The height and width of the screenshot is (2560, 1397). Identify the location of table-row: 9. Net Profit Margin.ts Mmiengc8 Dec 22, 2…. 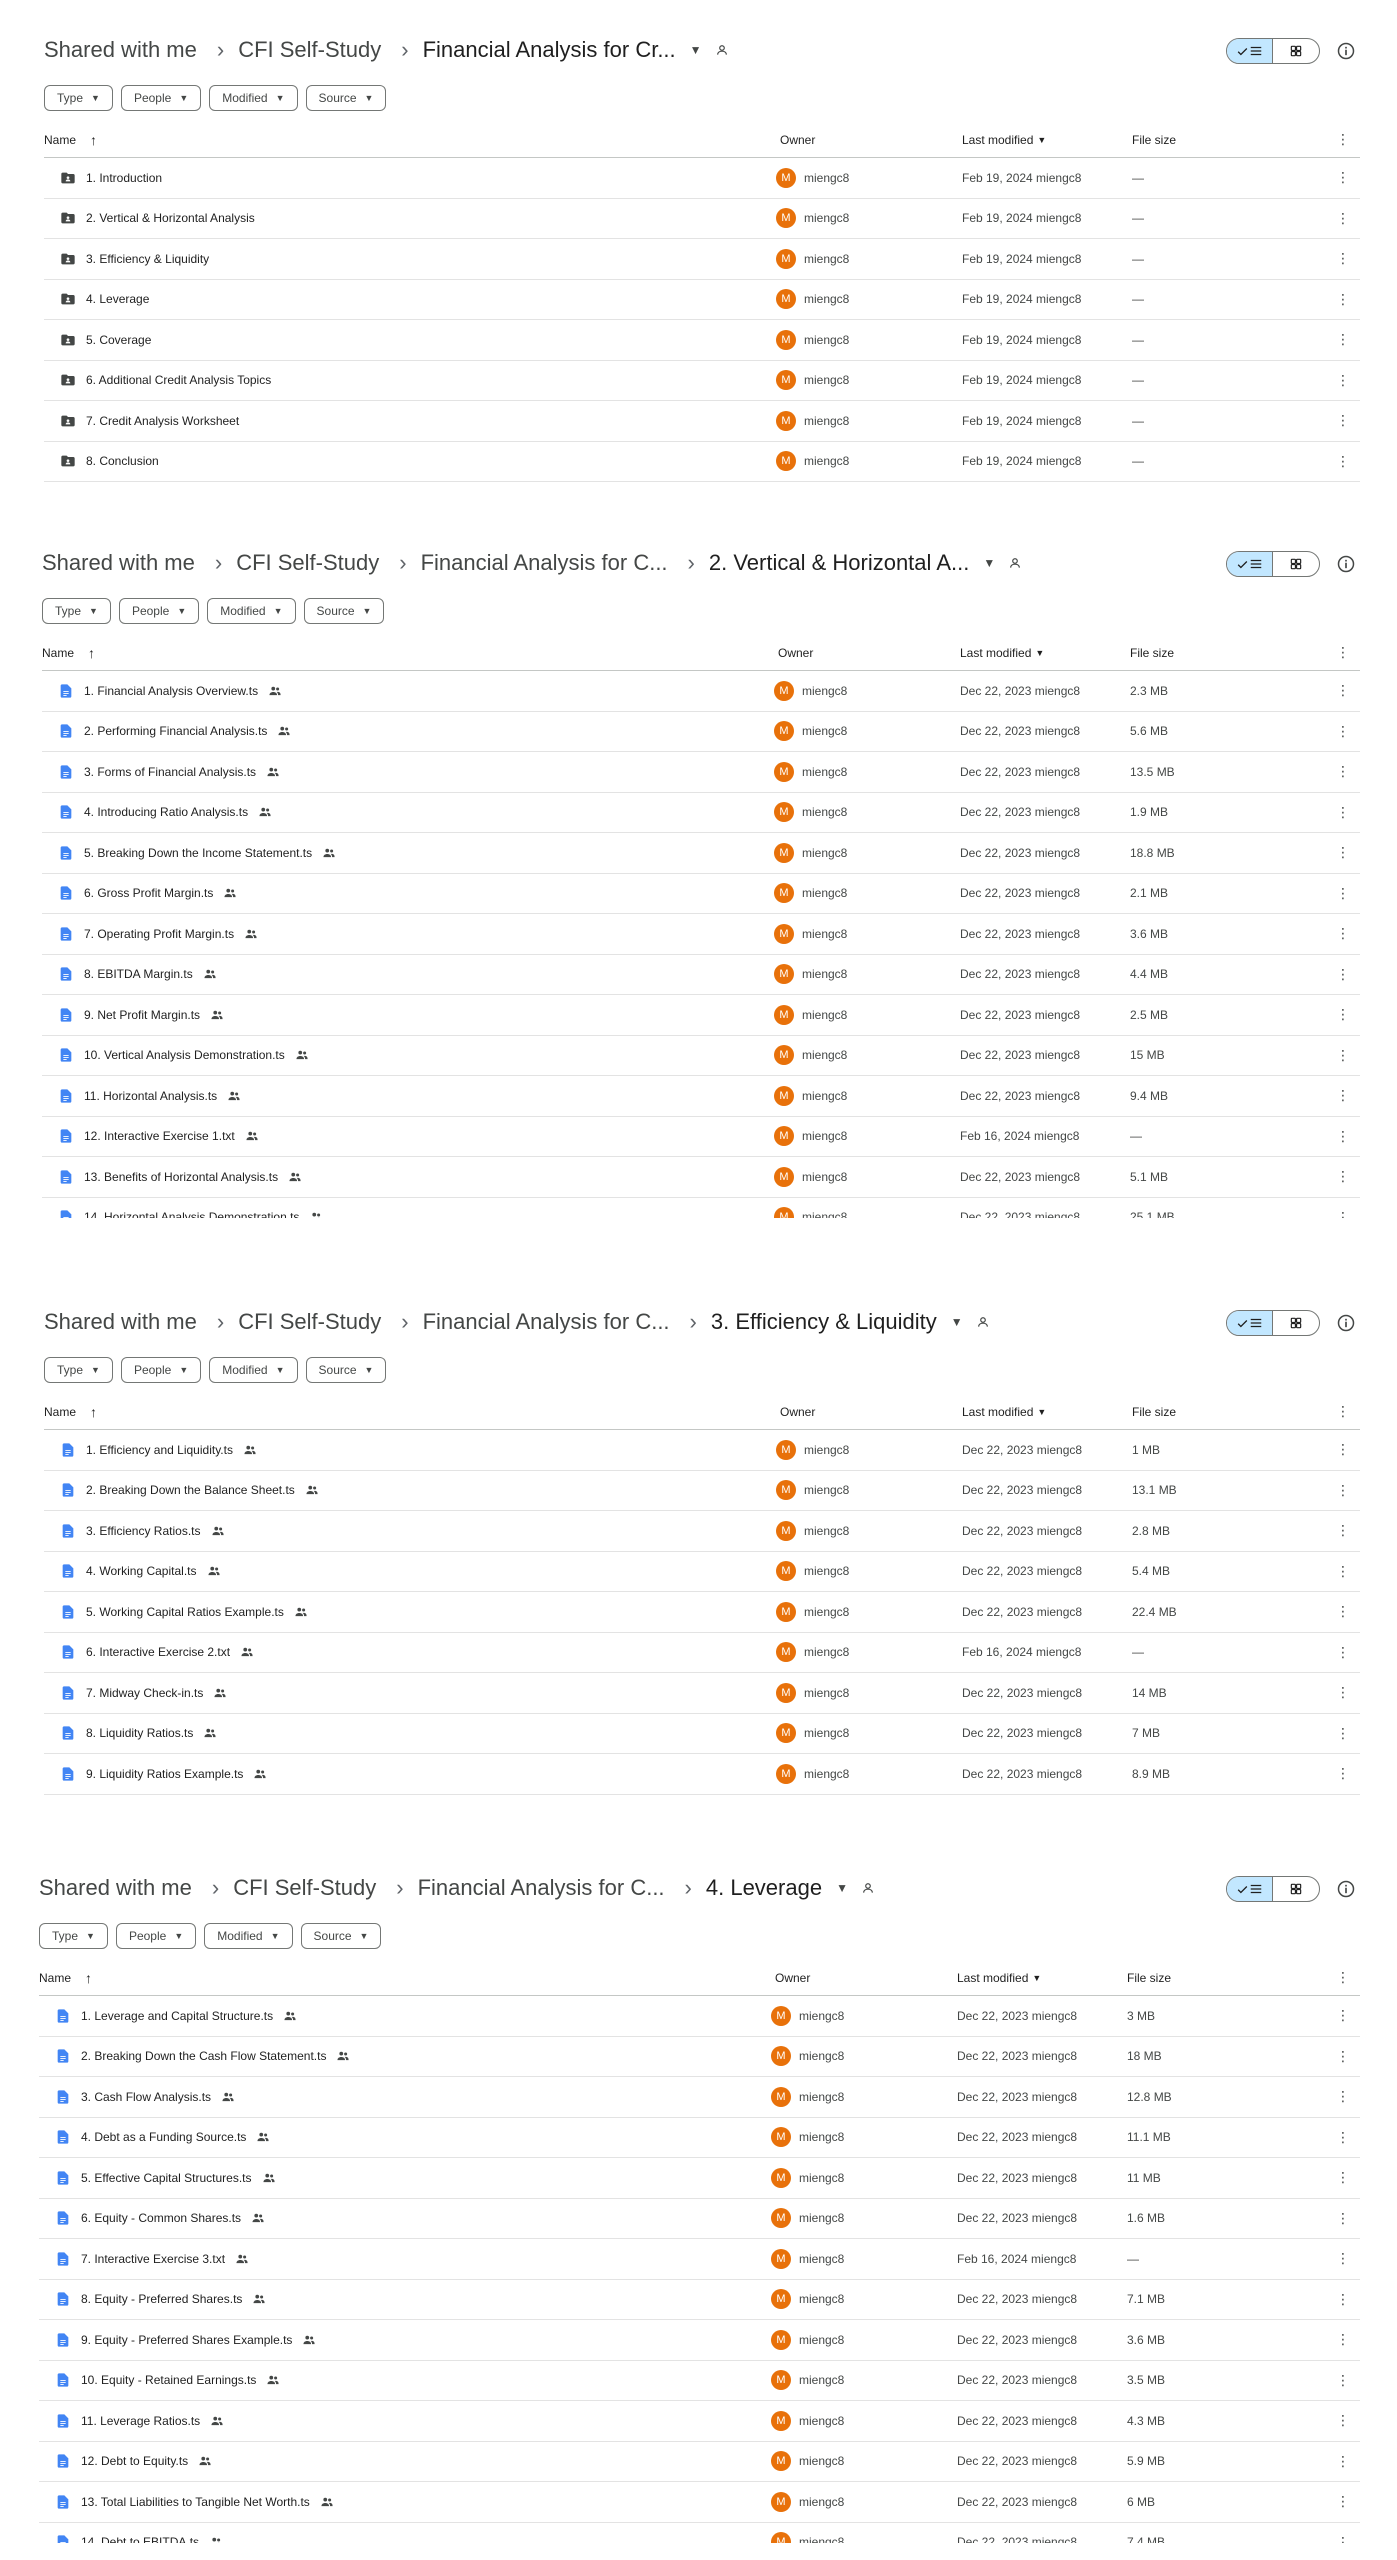
(701, 1015).